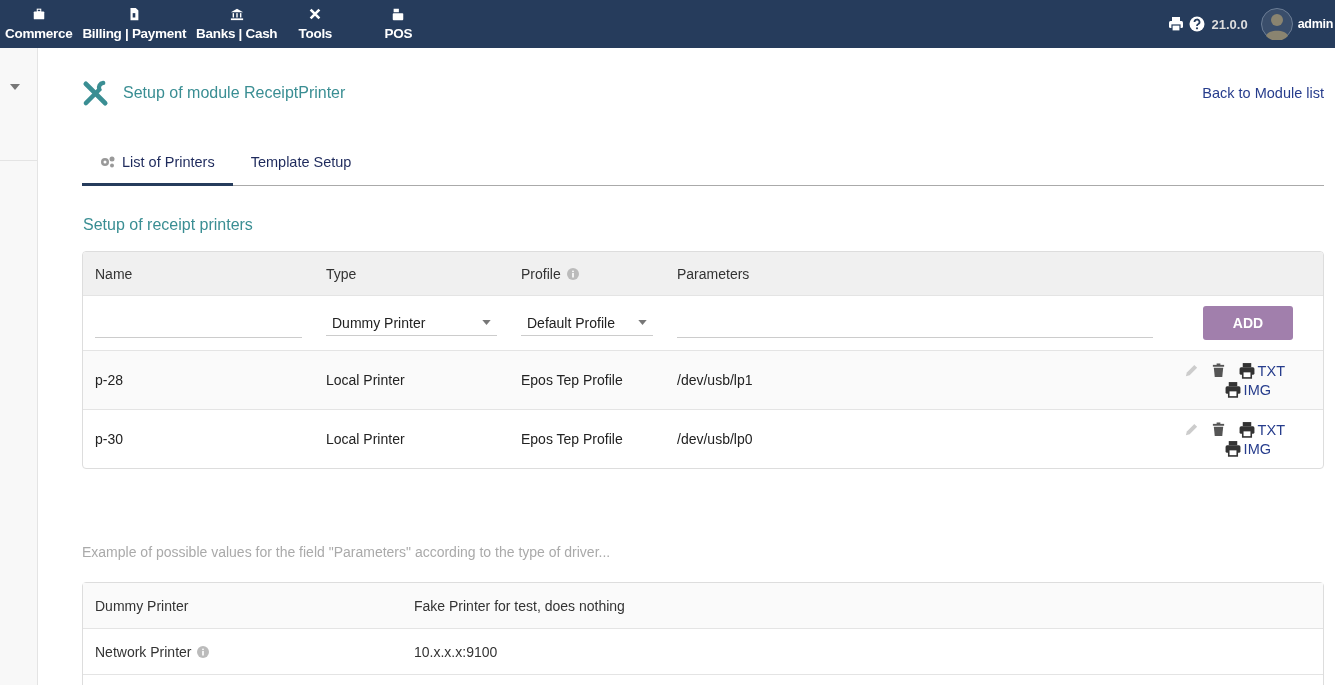 This screenshot has height=685, width=1335. I want to click on back-link: Back to Module list, so click(1263, 93).